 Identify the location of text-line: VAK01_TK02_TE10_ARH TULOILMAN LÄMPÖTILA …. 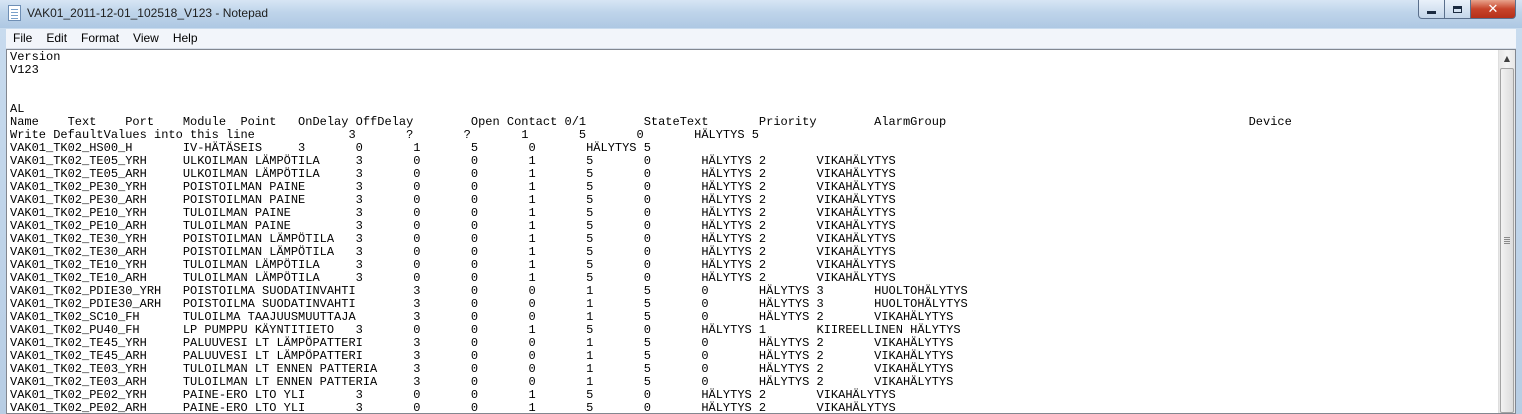
(453, 278).